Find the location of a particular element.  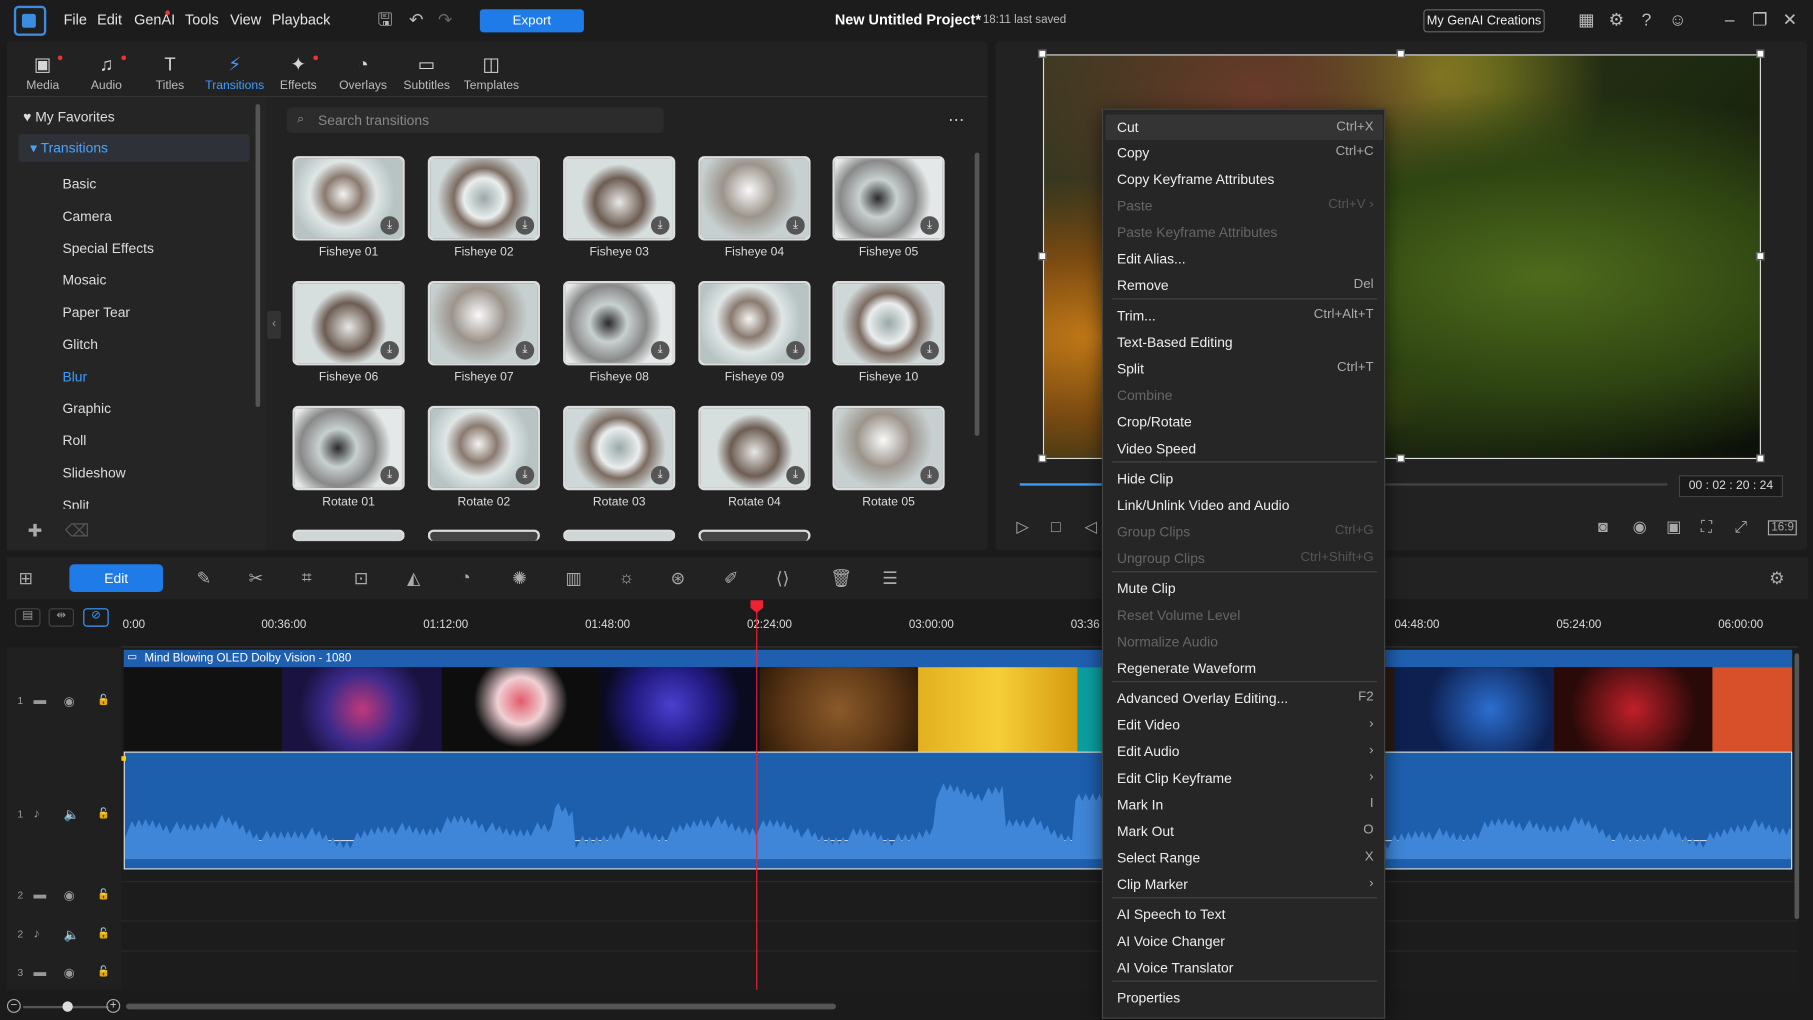

snap-icon: ⇹ is located at coordinates (61, 617).